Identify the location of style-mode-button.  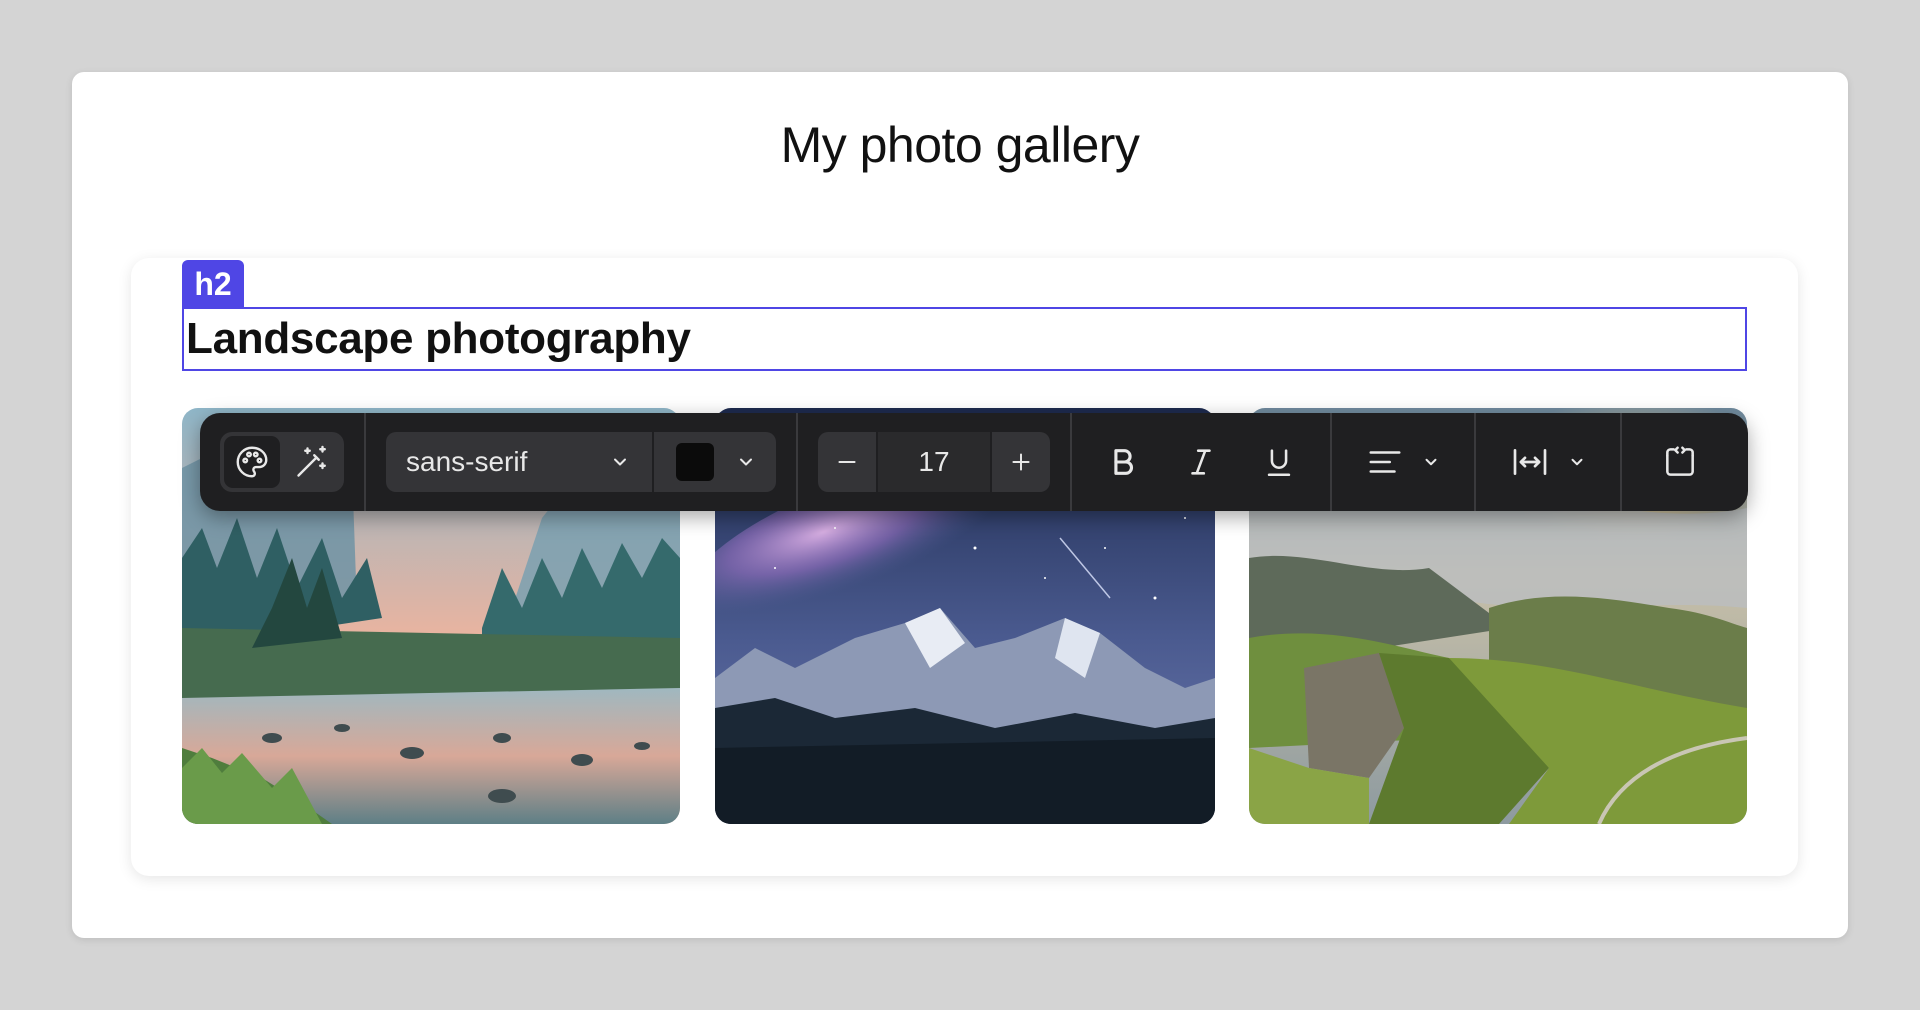
(252, 462).